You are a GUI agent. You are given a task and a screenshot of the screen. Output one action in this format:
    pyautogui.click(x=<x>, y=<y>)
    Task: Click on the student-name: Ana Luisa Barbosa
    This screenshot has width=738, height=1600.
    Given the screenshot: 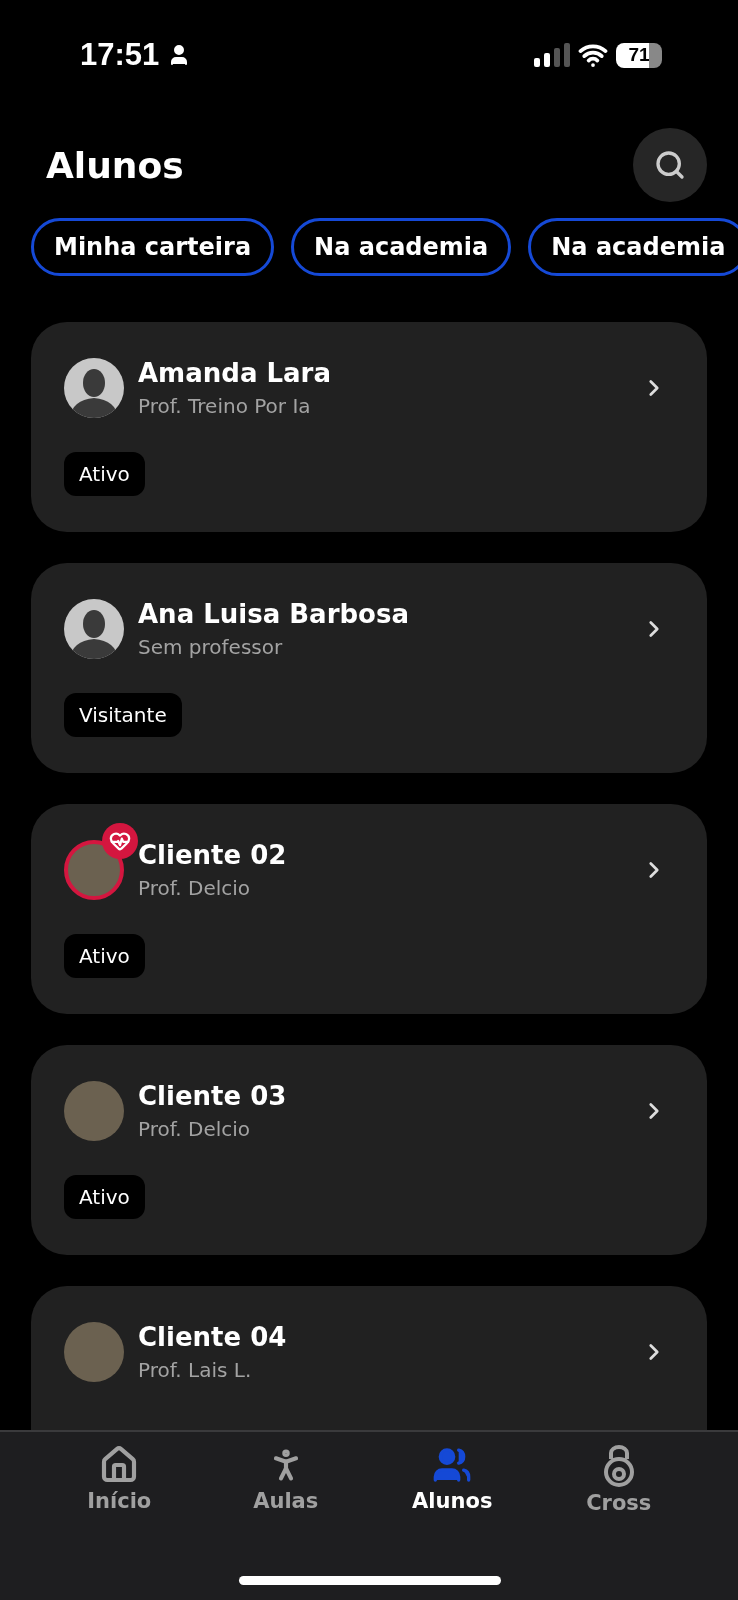 What is the action you would take?
    pyautogui.click(x=274, y=614)
    